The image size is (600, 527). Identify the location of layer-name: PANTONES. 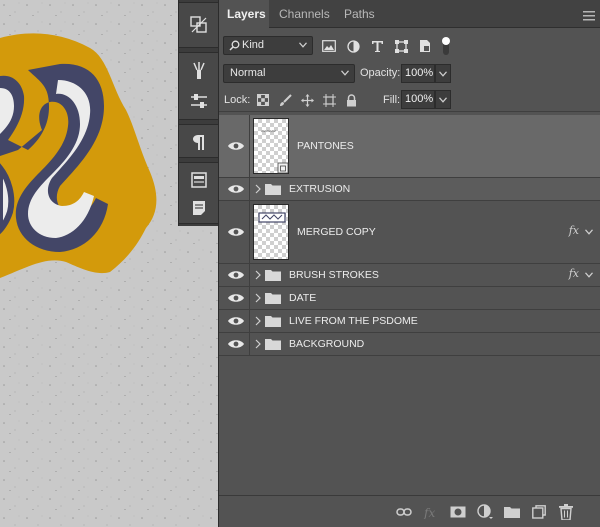
(325, 146).